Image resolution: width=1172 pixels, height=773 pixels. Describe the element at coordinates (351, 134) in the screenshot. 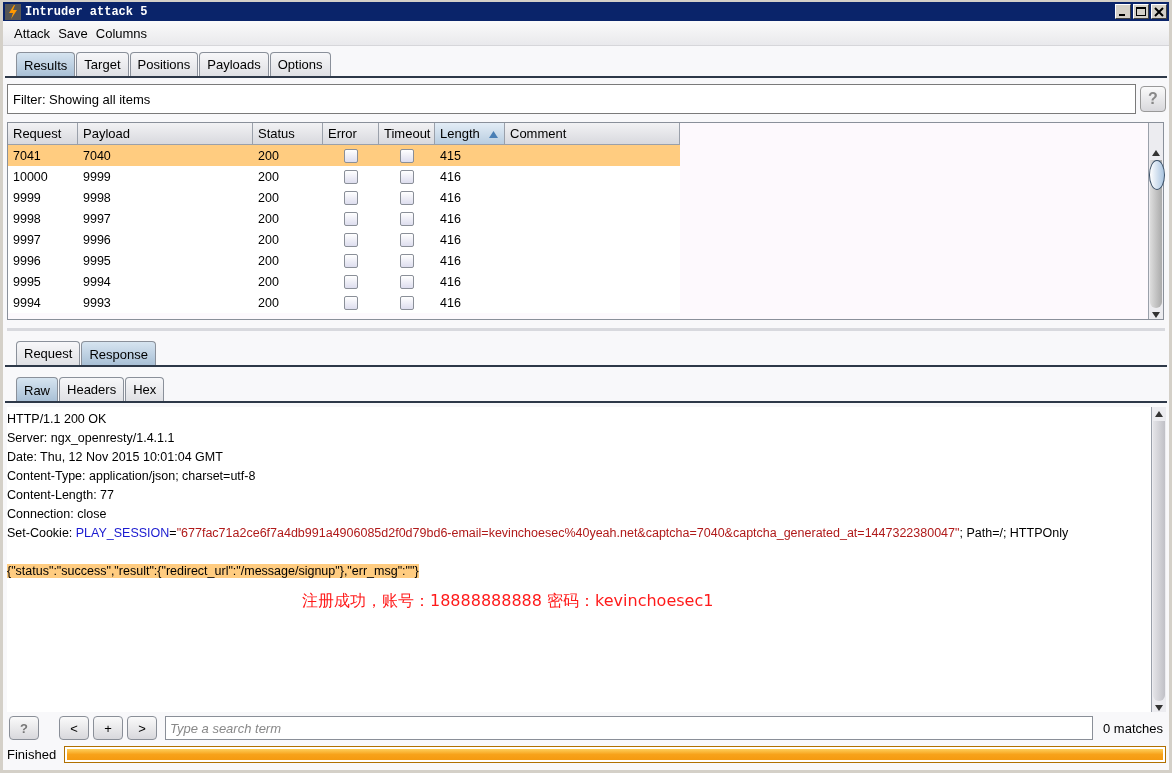

I see `column-header: Error` at that location.